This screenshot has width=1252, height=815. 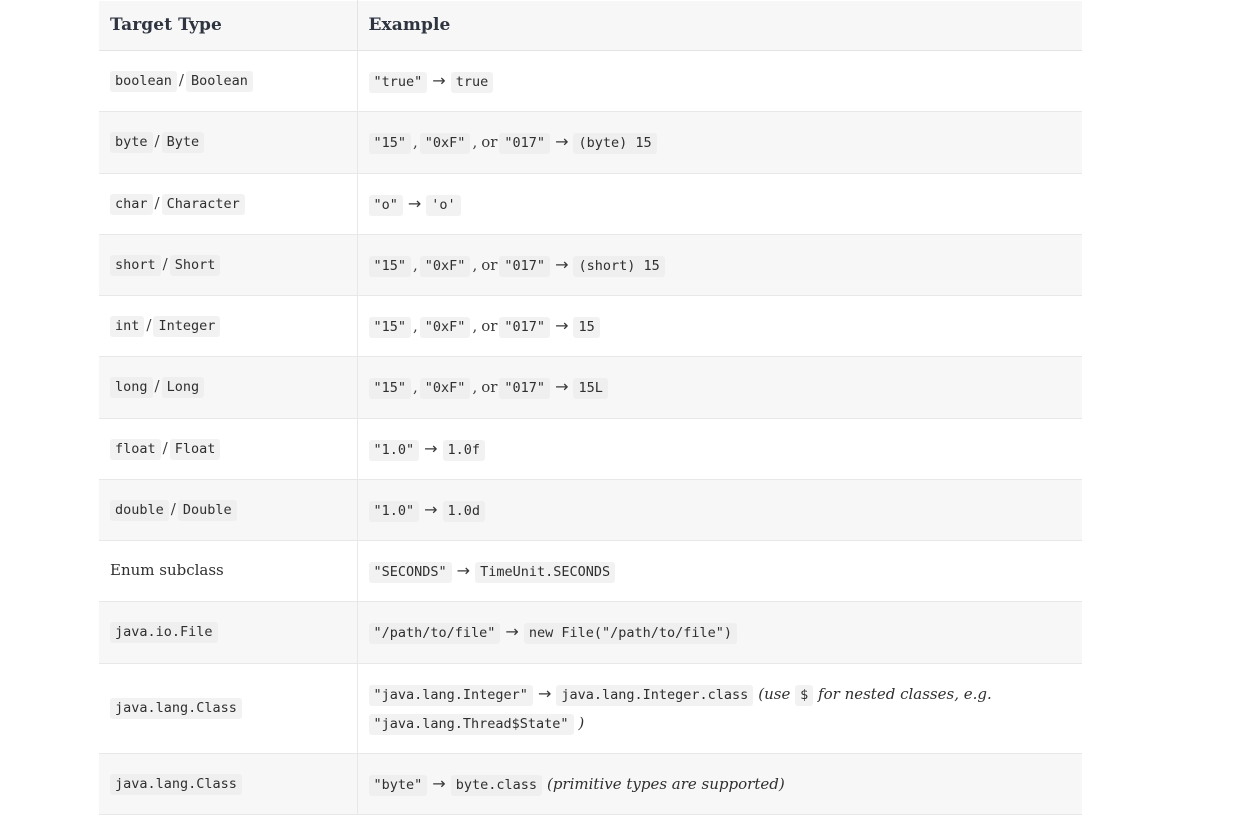 I want to click on cell-target-type: java.lang.Class, so click(x=228, y=708).